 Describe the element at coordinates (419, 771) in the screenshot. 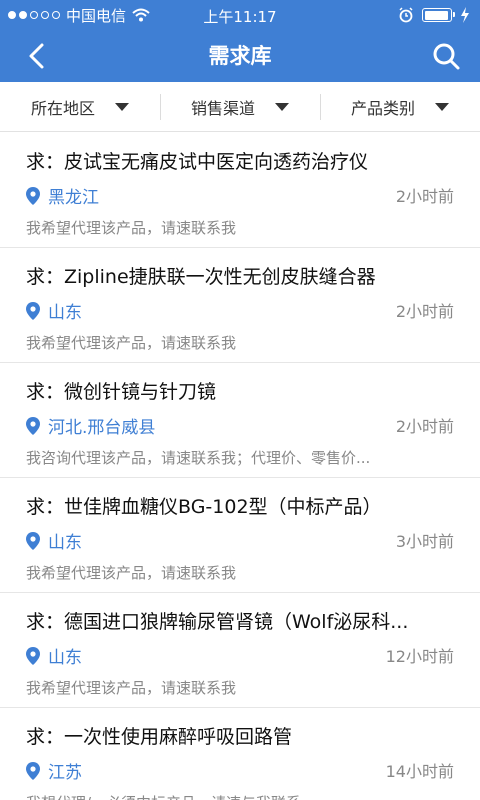

I see `item-time: 14小时前` at that location.